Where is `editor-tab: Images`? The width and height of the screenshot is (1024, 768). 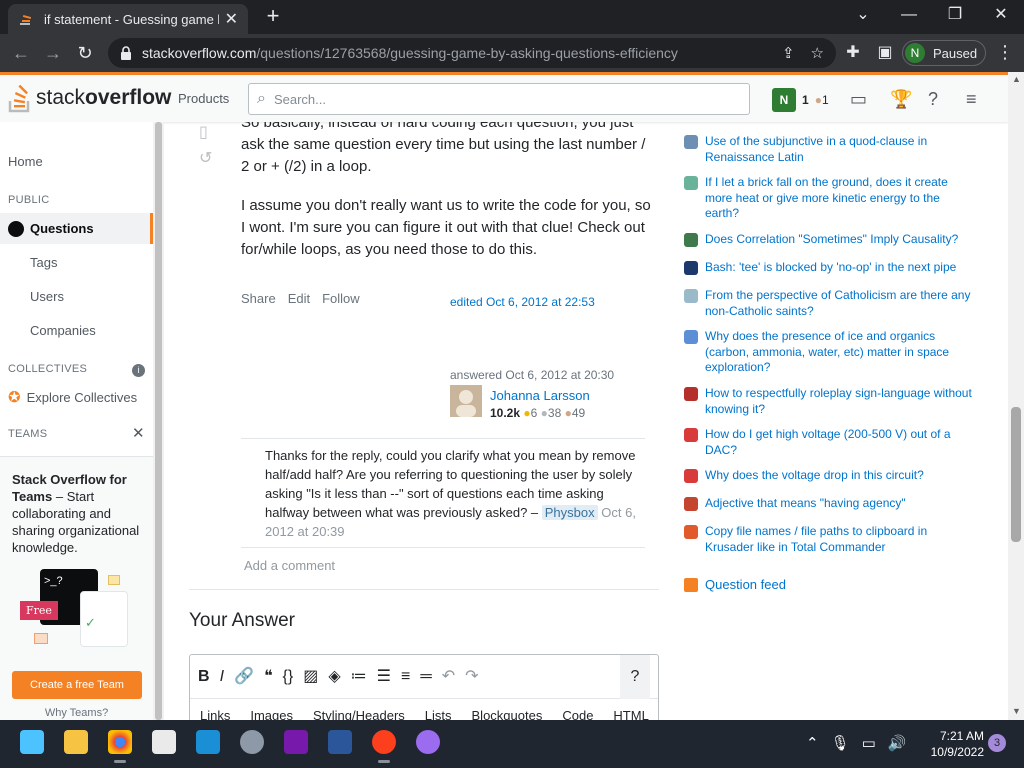
editor-tab: Images is located at coordinates (271, 712).